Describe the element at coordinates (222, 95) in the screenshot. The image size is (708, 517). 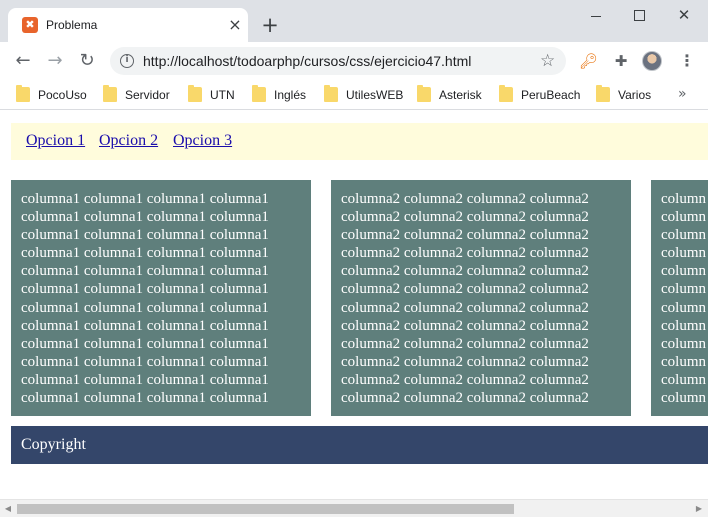
I see `bookmark-label: UTN` at that location.